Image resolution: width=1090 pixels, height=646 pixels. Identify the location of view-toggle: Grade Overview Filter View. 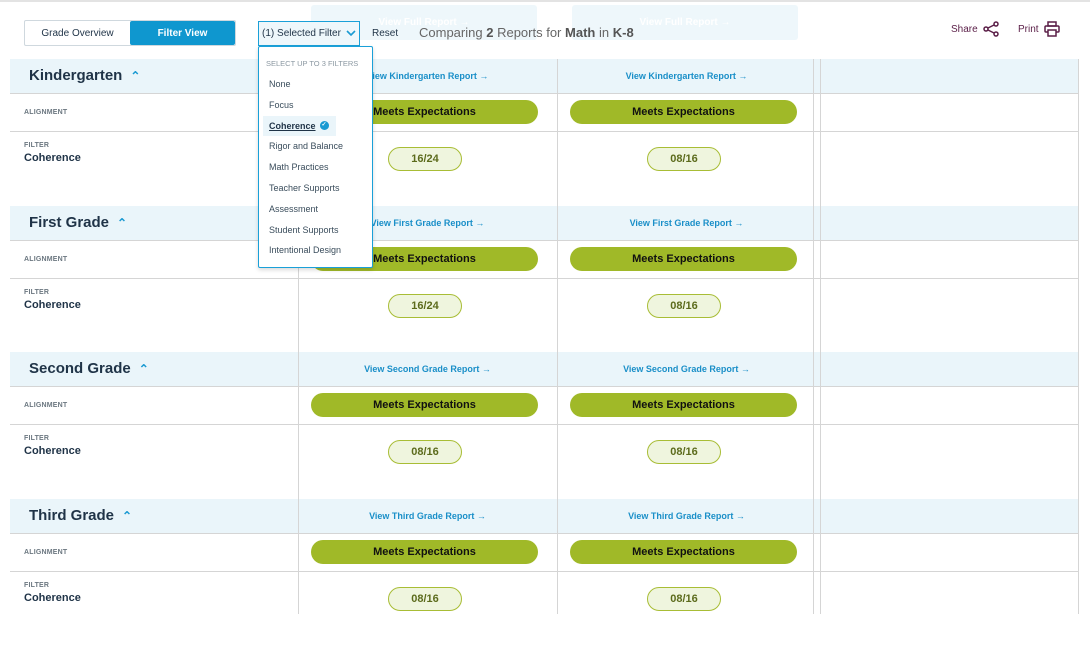
(130, 33).